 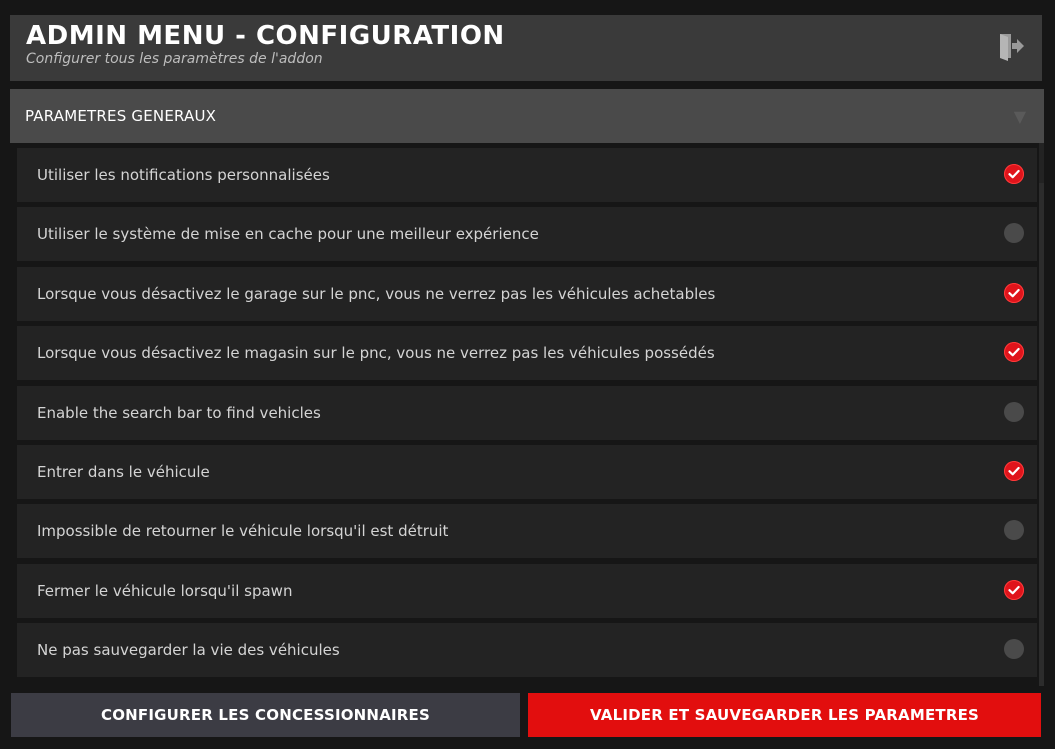 What do you see at coordinates (1041, 434) in the screenshot?
I see `scrollbar-thumb` at bounding box center [1041, 434].